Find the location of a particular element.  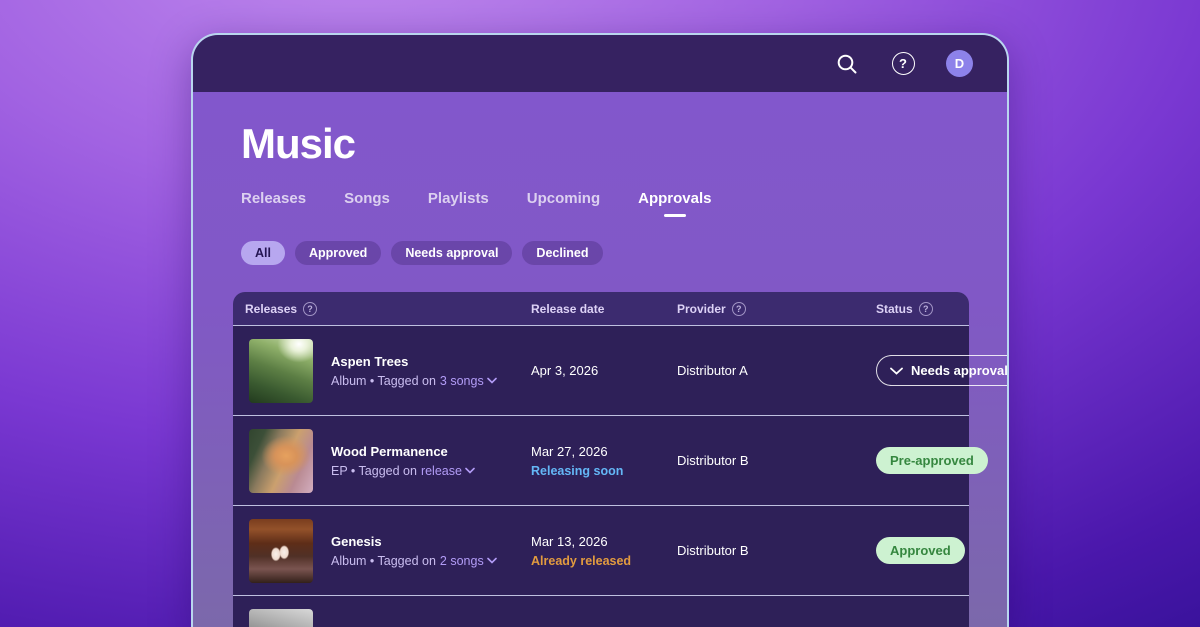

page-title: Music is located at coordinates (298, 143).